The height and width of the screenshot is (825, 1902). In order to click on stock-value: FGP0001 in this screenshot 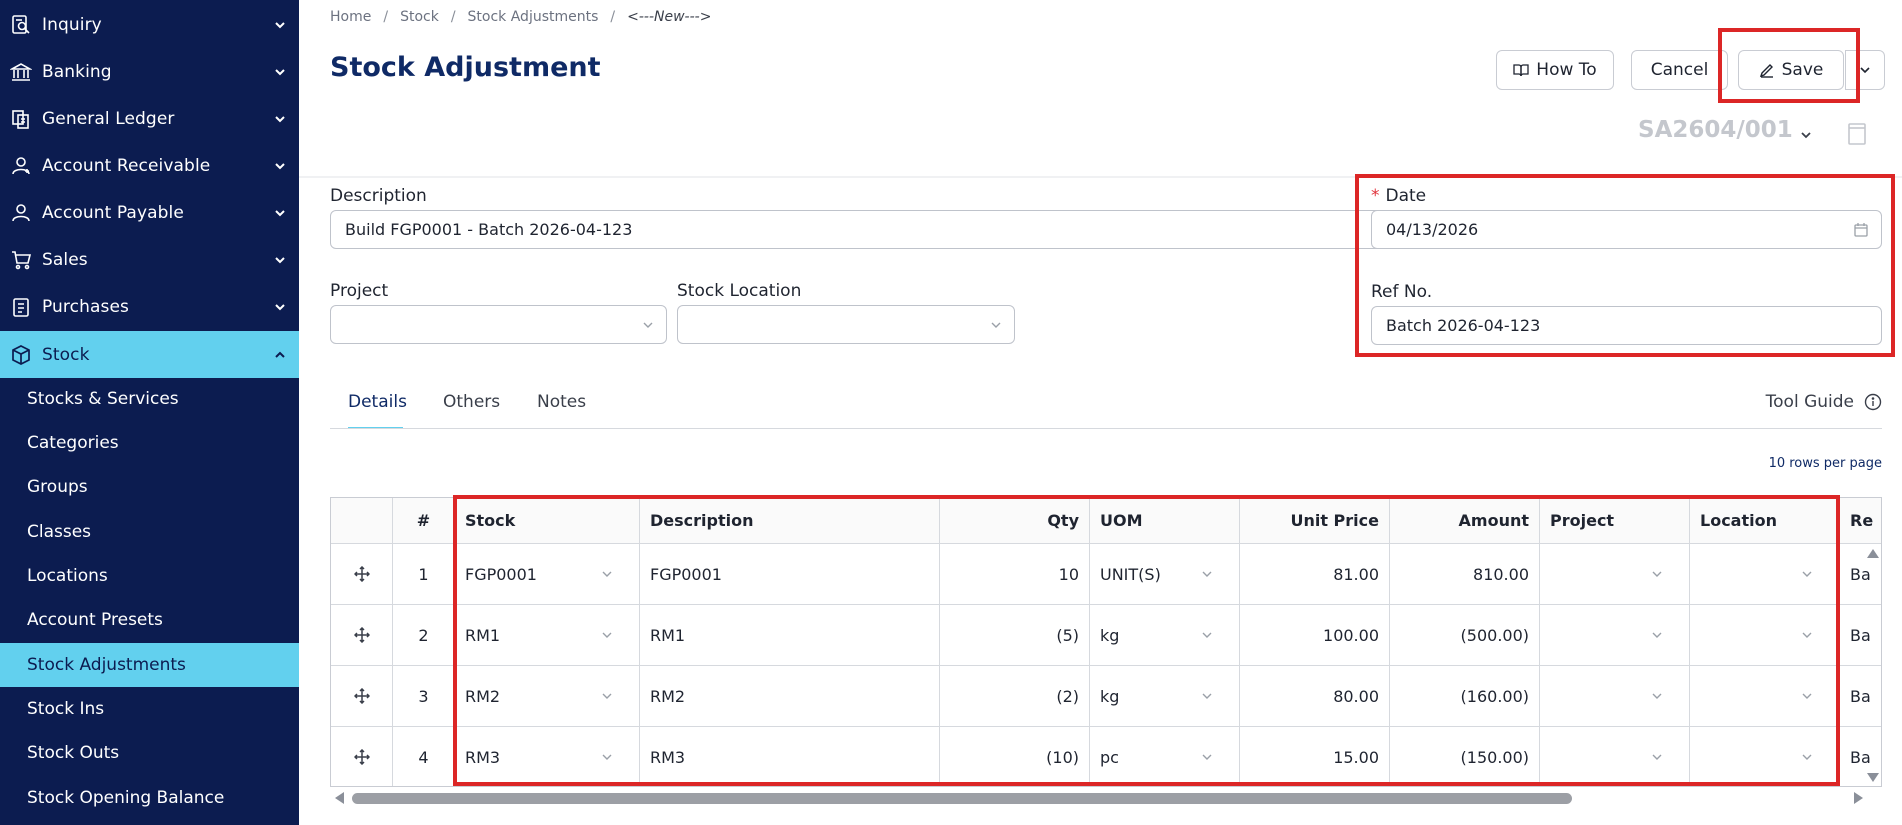, I will do `click(501, 574)`.